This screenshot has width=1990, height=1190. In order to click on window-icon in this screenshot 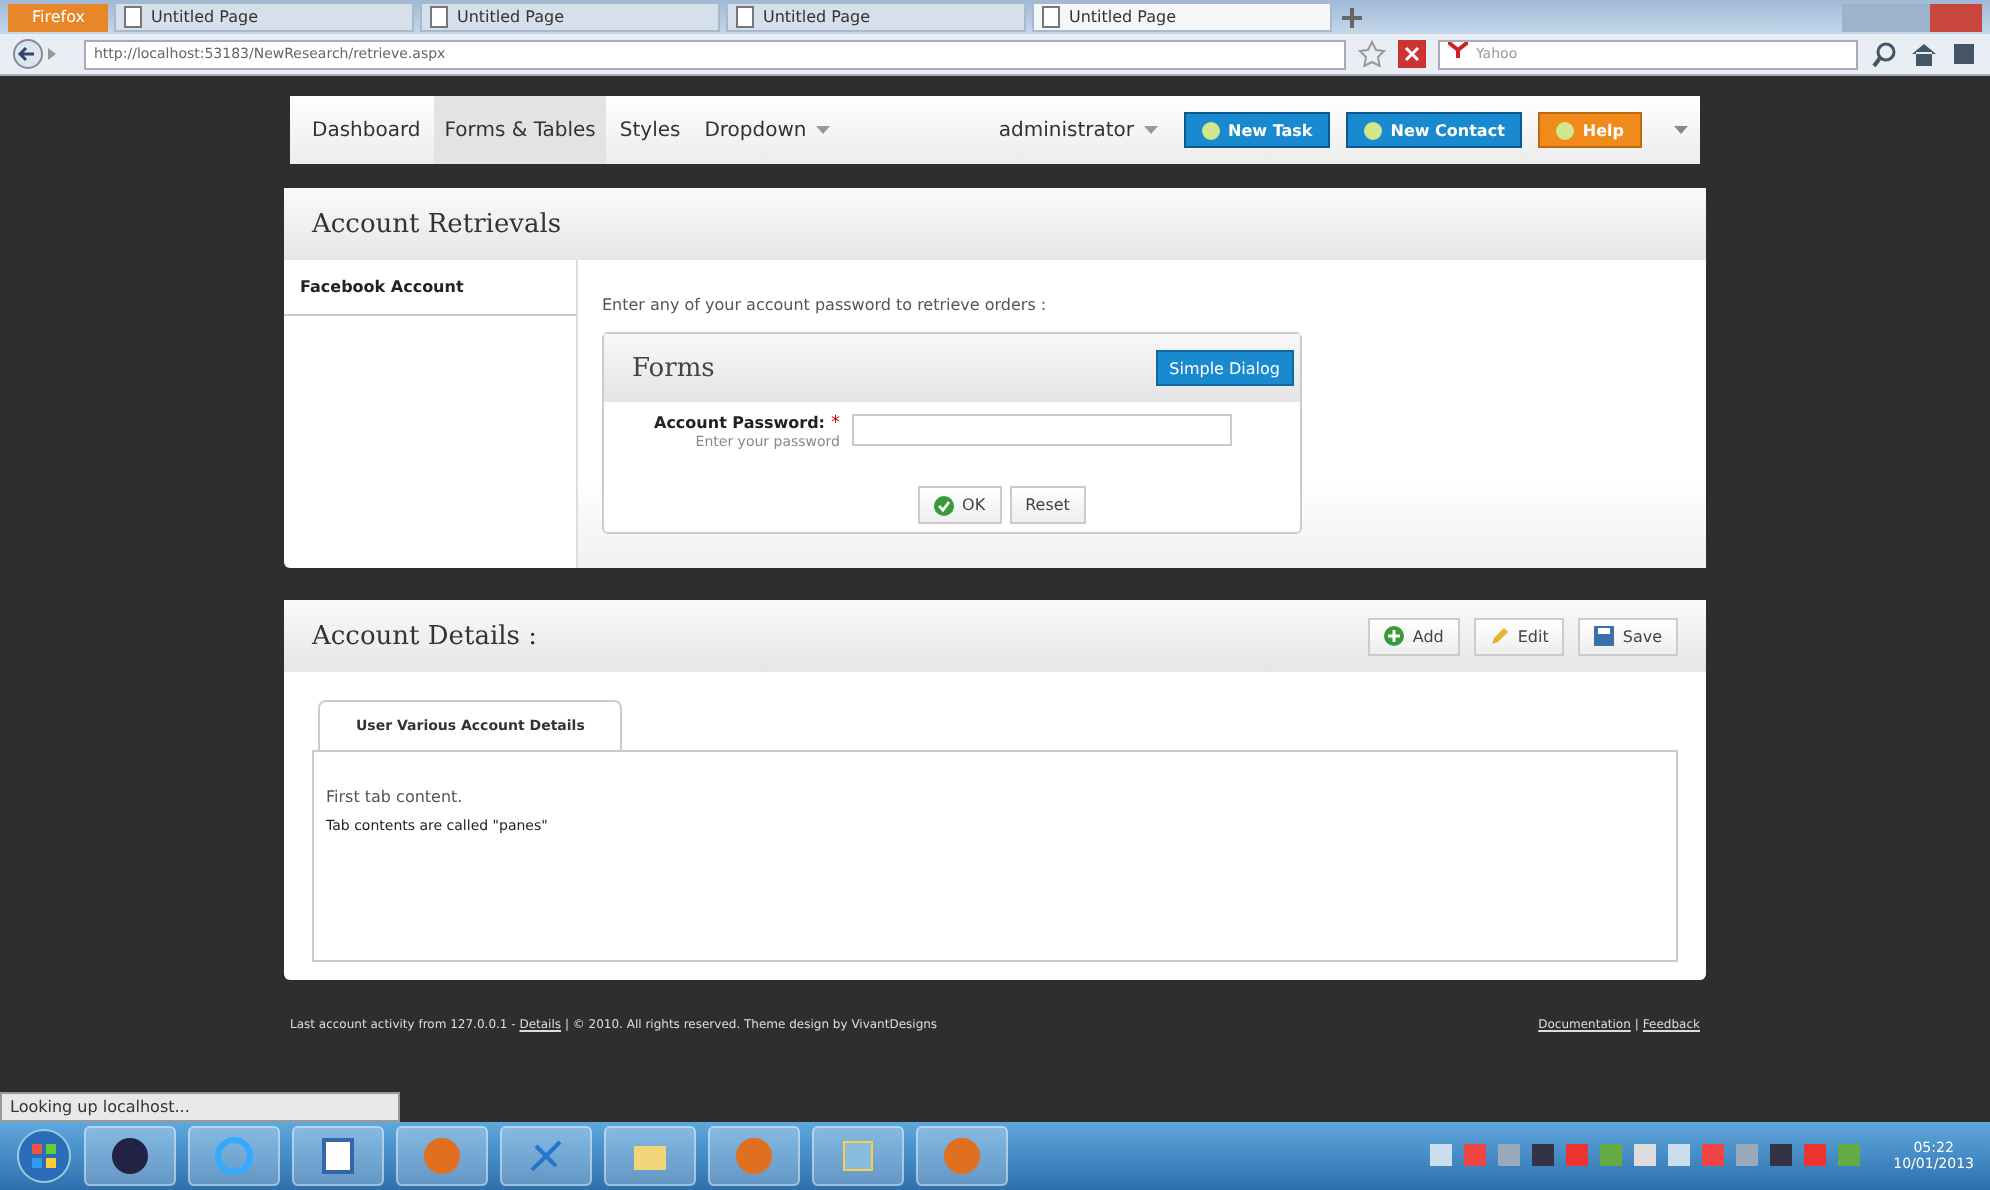, I will do `click(858, 1156)`.